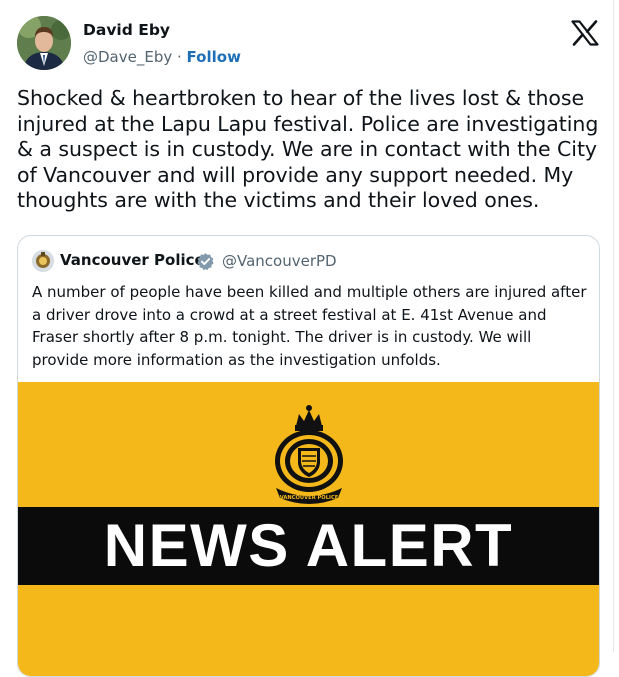 This screenshot has width=619, height=677. Describe the element at coordinates (127, 57) in the screenshot. I see `author-handle: @Dave_Eby` at that location.